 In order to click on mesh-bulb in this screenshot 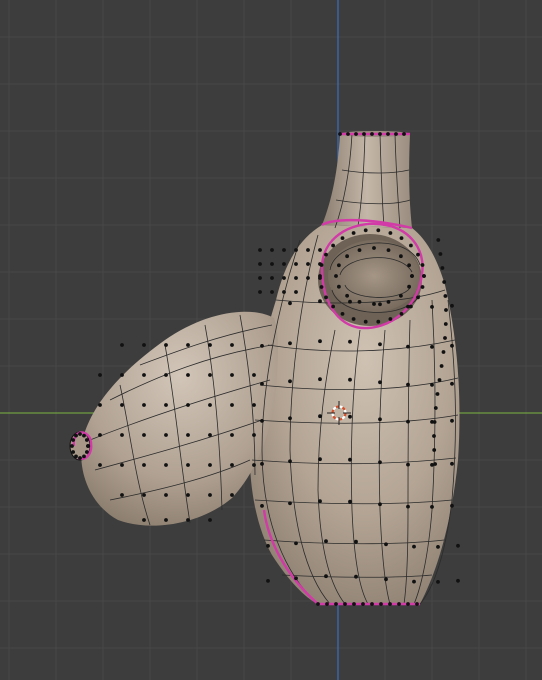, I will do `click(180, 418)`.